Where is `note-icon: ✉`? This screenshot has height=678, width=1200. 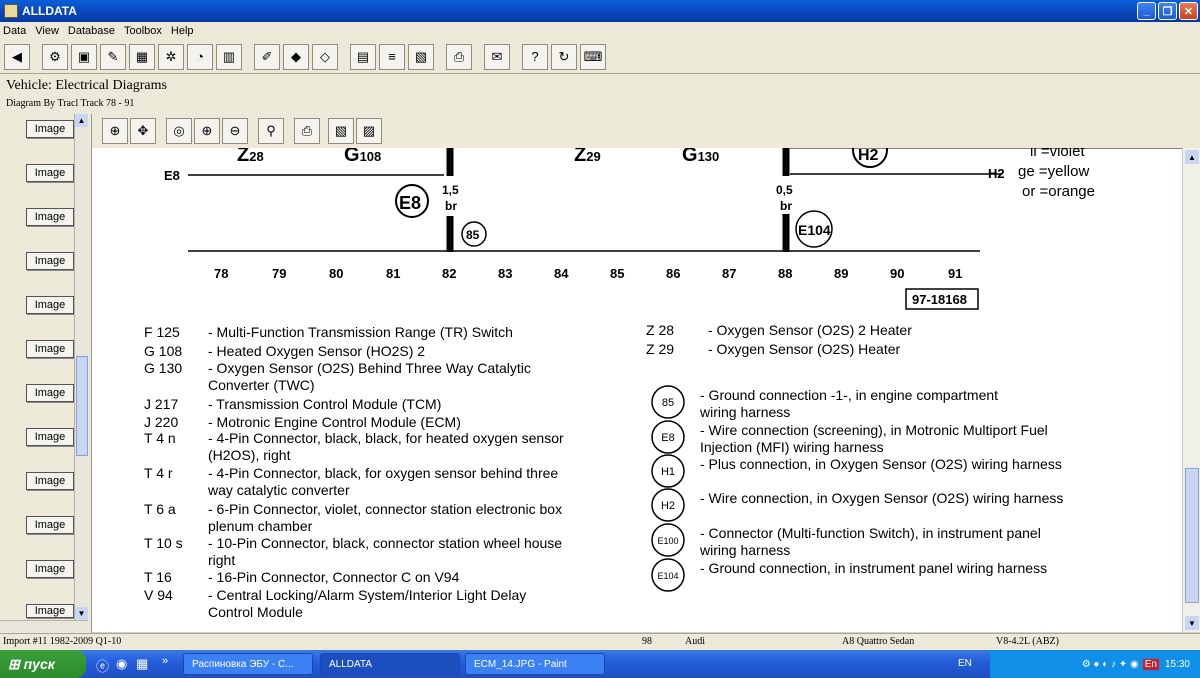
note-icon: ✉ is located at coordinates (497, 56).